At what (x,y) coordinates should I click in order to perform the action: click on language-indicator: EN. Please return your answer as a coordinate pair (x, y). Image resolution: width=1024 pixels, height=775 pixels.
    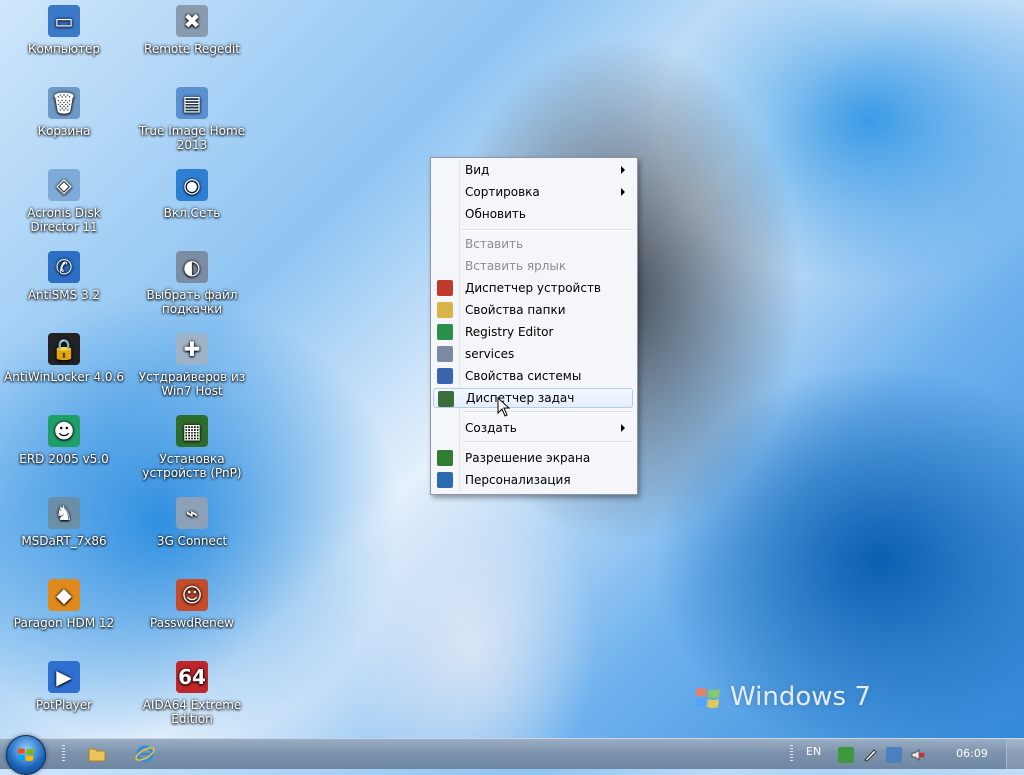
    Looking at the image, I should click on (813, 754).